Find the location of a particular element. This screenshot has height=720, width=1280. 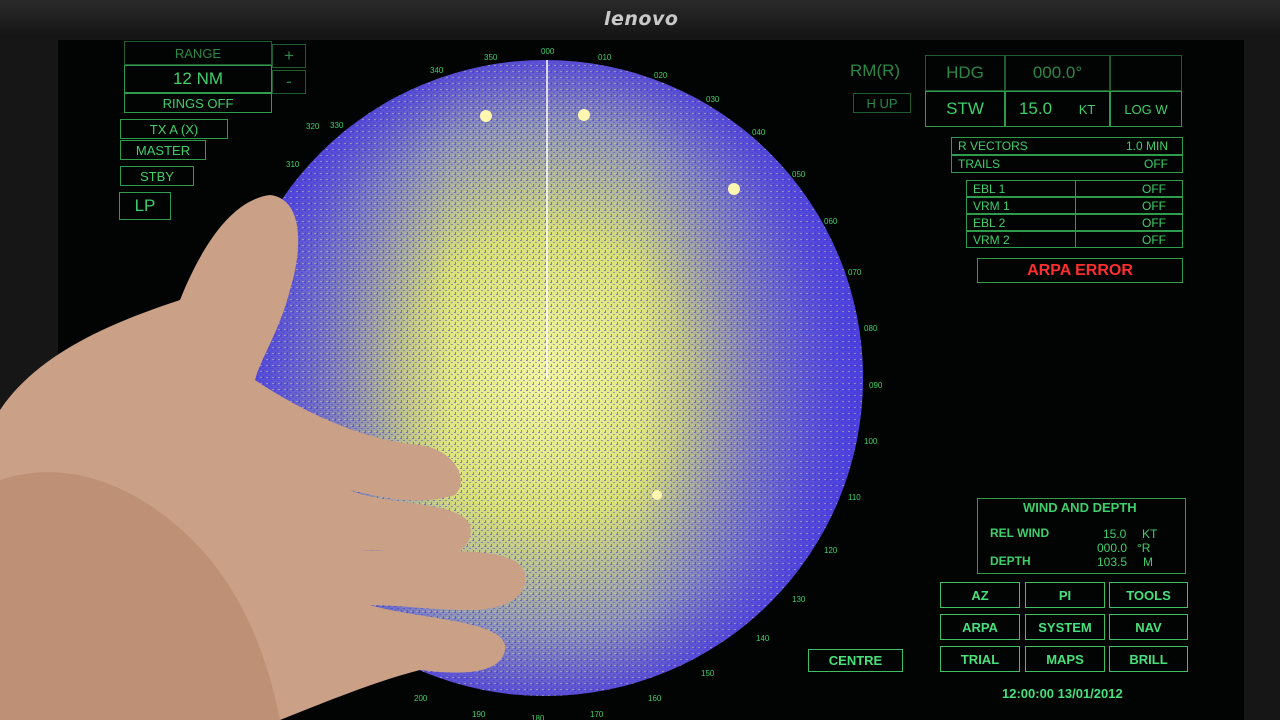

stw-value: 15.0 is located at coordinates (1035, 109).